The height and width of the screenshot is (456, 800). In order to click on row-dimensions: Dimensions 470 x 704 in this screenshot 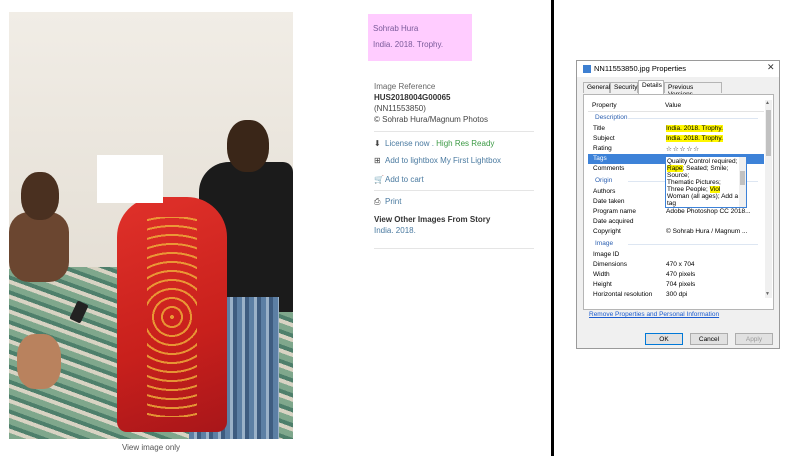, I will do `click(676, 265)`.